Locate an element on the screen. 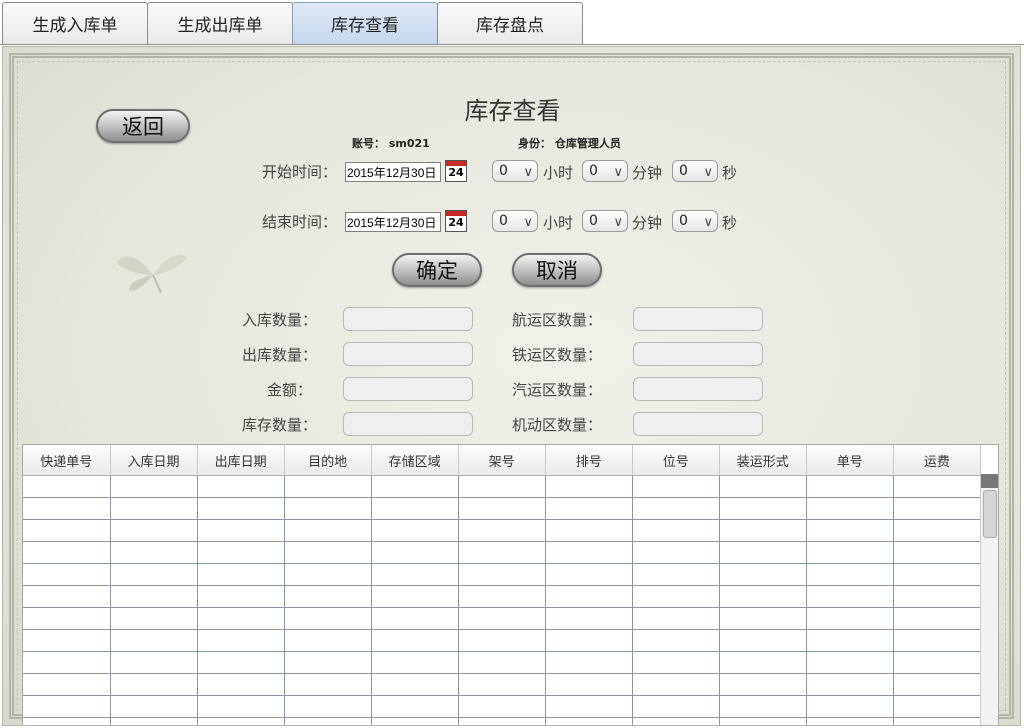 This screenshot has height=728, width=1024. column-header: 存储区域 is located at coordinates (415, 460).